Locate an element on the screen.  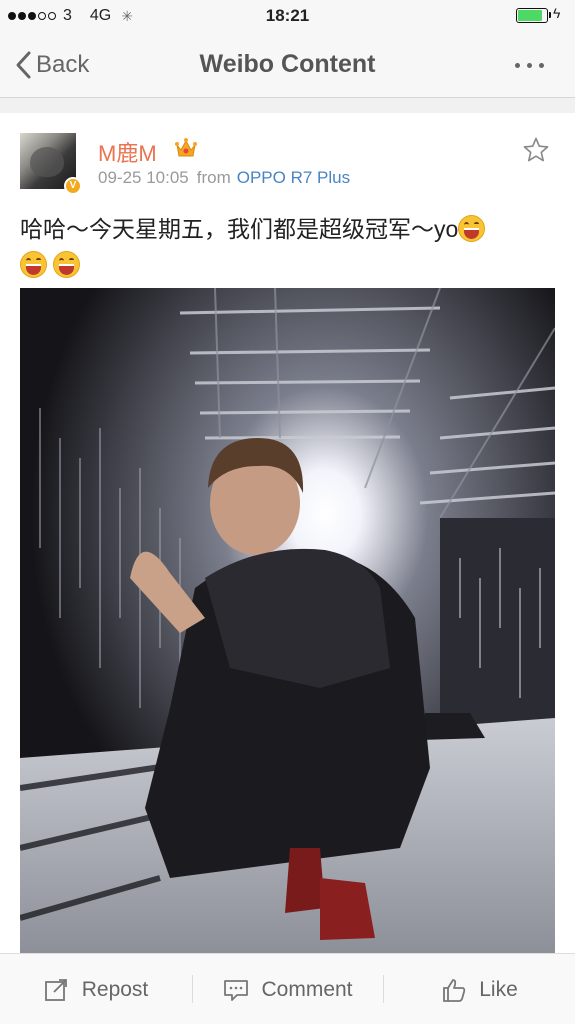
post-action-bar: Repost Comment Like is located at coordinates (287, 988).